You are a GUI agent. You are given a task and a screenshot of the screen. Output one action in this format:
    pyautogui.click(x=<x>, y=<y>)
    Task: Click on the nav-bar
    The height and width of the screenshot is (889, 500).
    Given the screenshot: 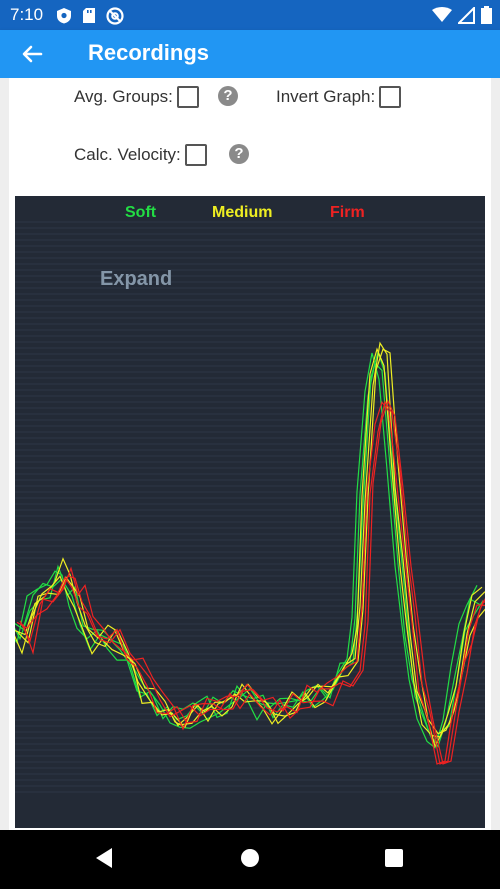 What is the action you would take?
    pyautogui.click(x=250, y=859)
    